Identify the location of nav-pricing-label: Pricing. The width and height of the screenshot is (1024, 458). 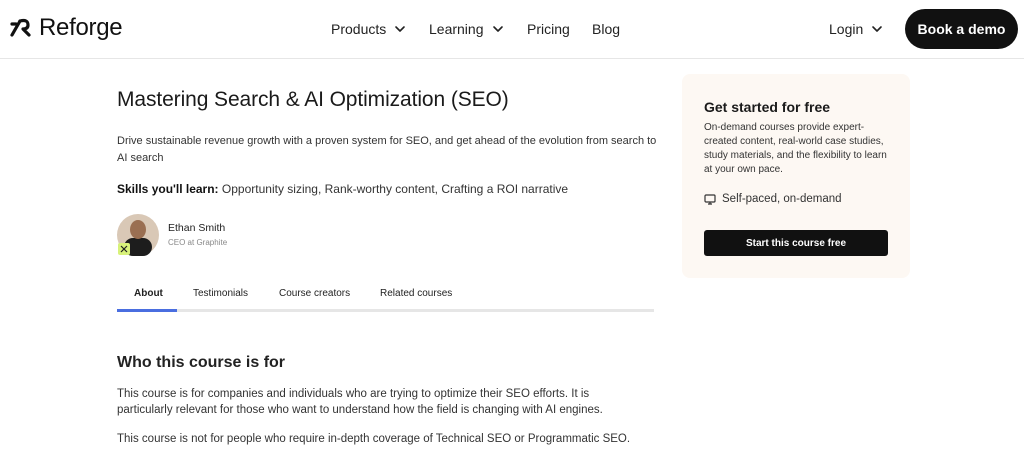
(548, 29).